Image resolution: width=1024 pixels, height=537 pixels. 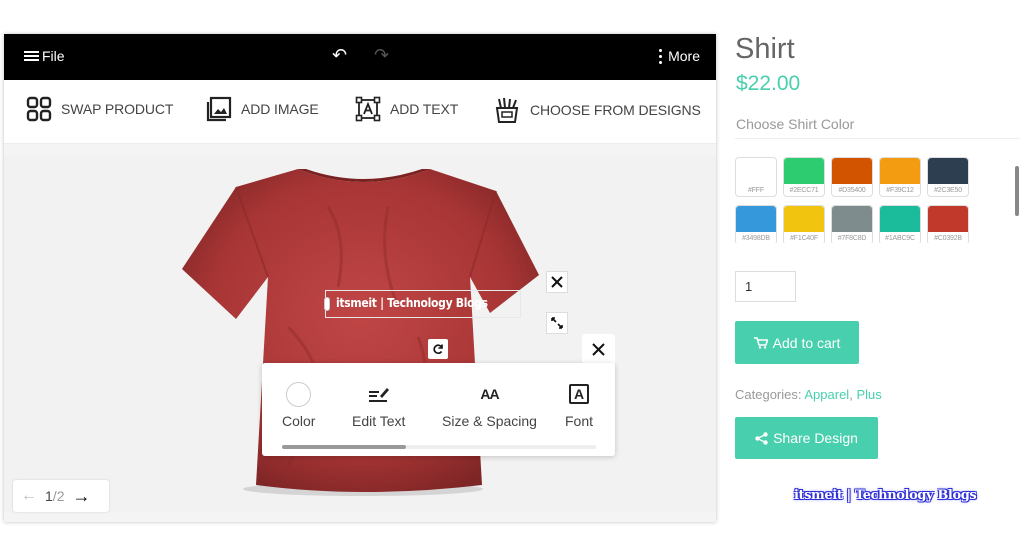 What do you see at coordinates (378, 395) in the screenshot?
I see `edit-text-icon` at bounding box center [378, 395].